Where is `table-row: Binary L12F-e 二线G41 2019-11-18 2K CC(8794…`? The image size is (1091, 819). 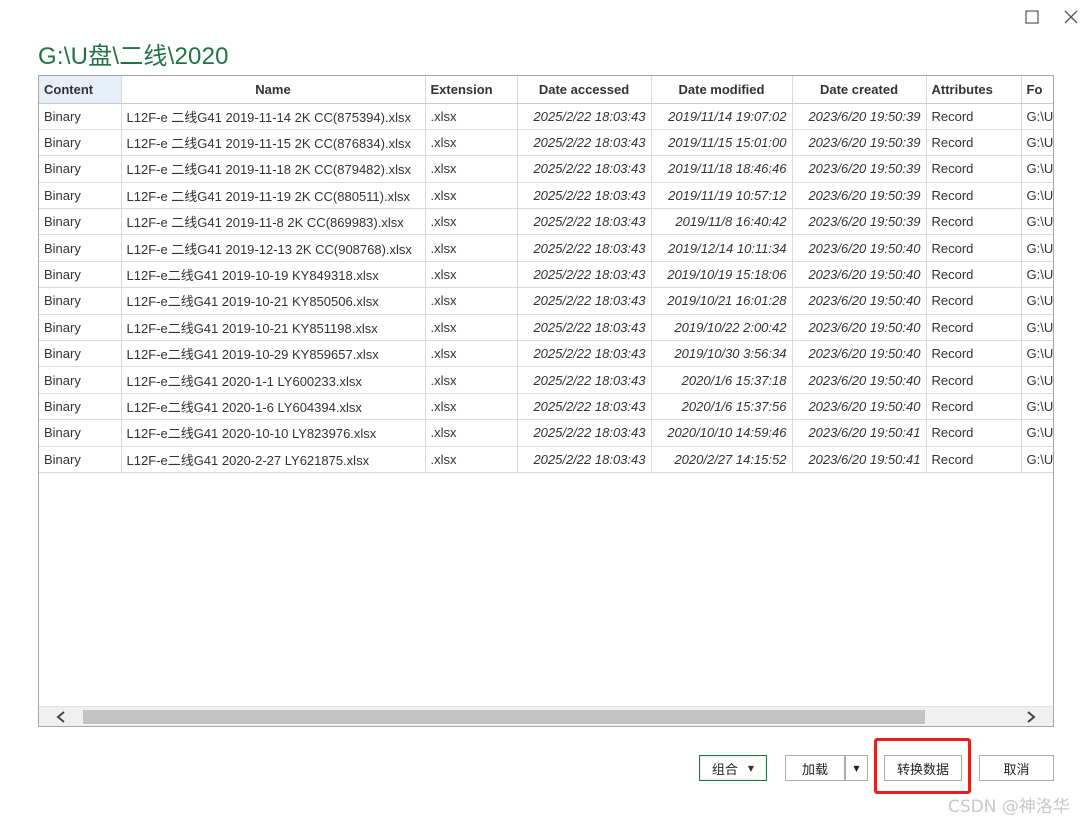 table-row: Binary L12F-e 二线G41 2019-11-18 2K CC(8794… is located at coordinates (546, 169).